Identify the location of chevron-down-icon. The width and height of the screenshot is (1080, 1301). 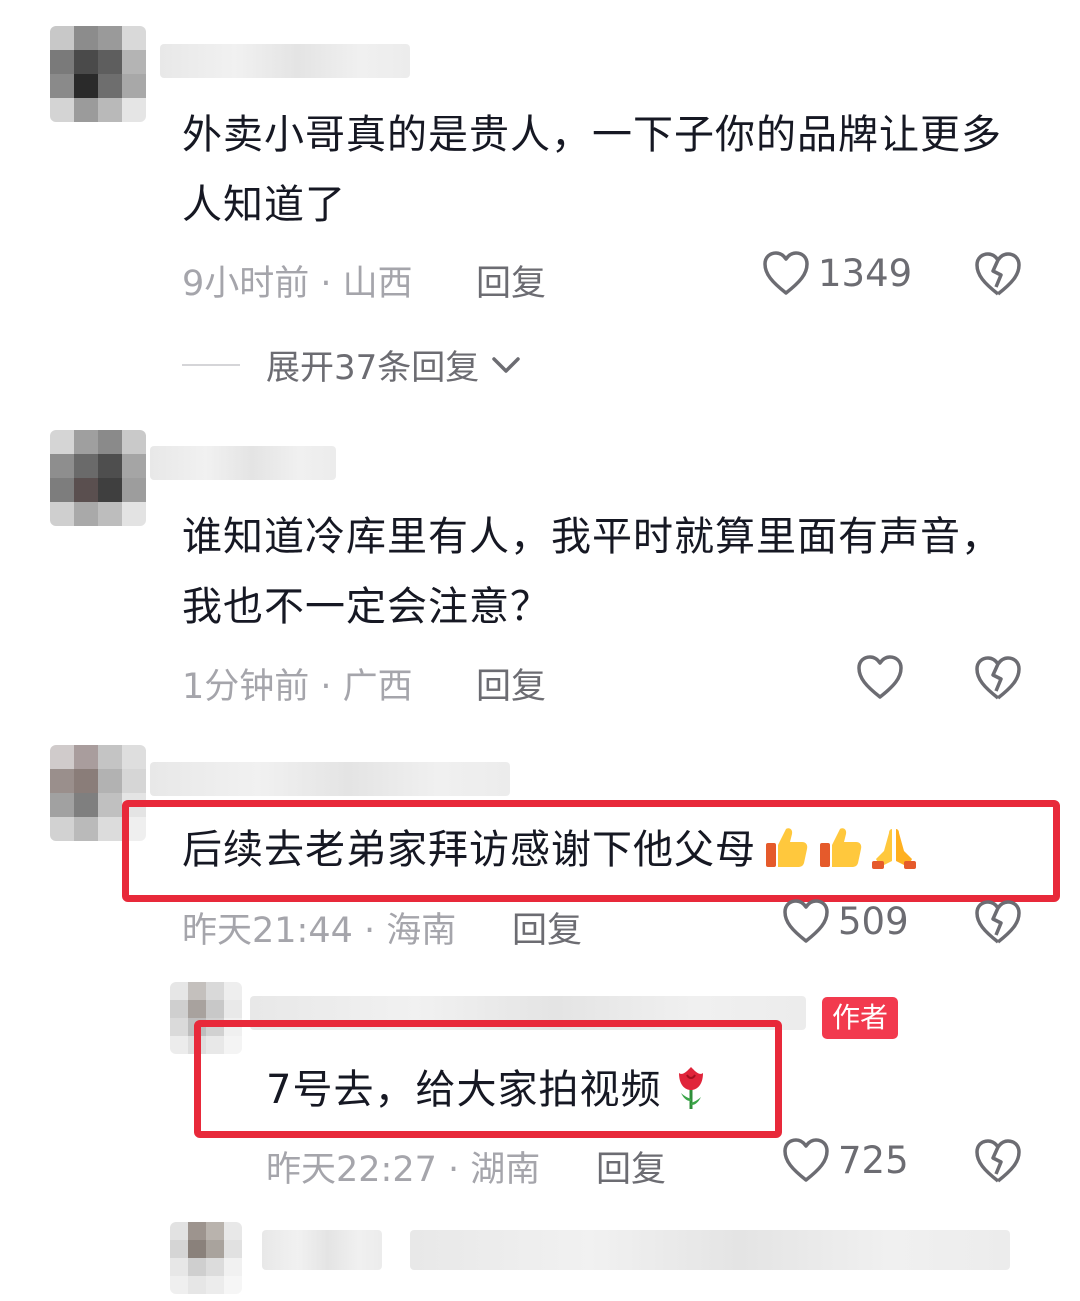
(506, 364).